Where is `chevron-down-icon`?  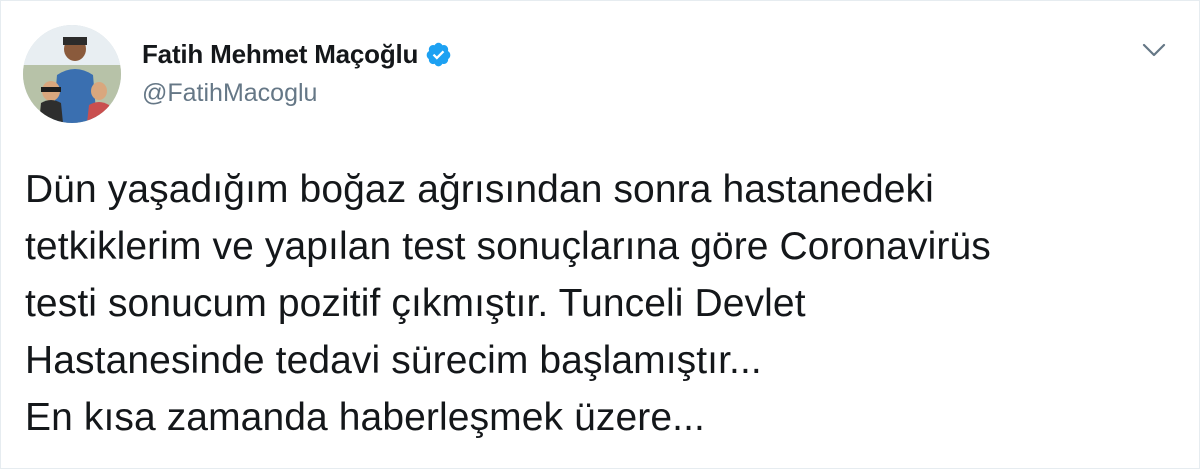
chevron-down-icon is located at coordinates (1154, 50).